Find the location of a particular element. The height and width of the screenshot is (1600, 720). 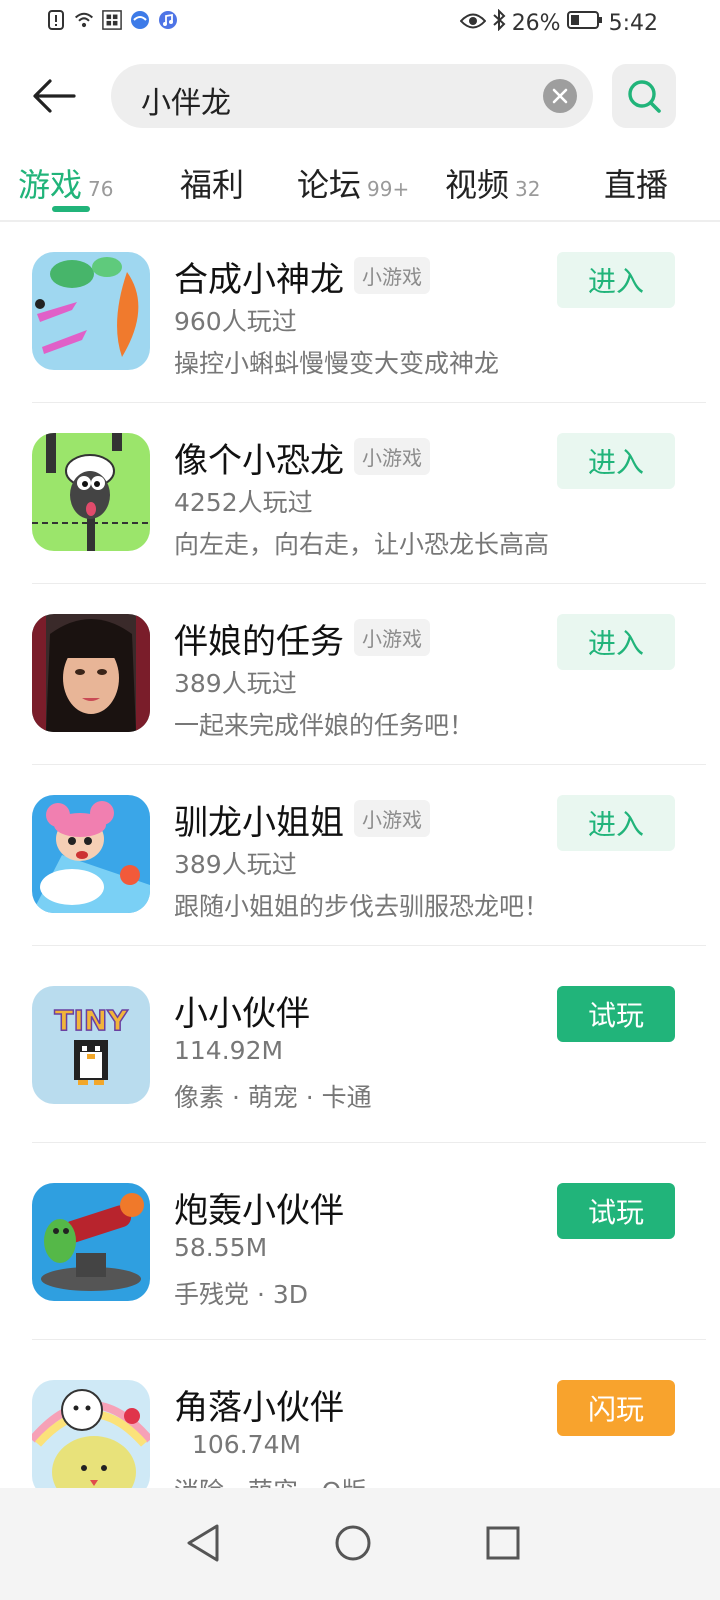

arrow-left-icon is located at coordinates (54, 96).